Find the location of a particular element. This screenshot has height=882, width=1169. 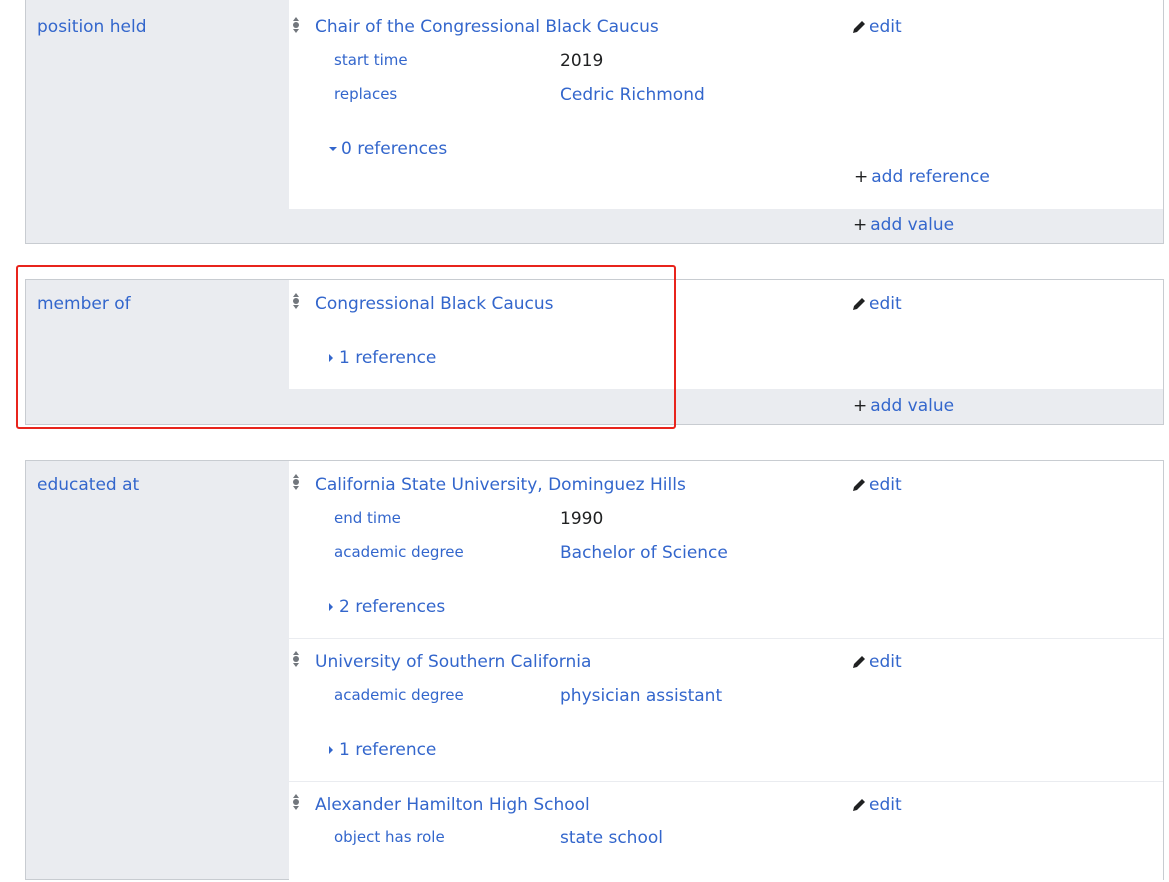

highlight-box is located at coordinates (346, 347).